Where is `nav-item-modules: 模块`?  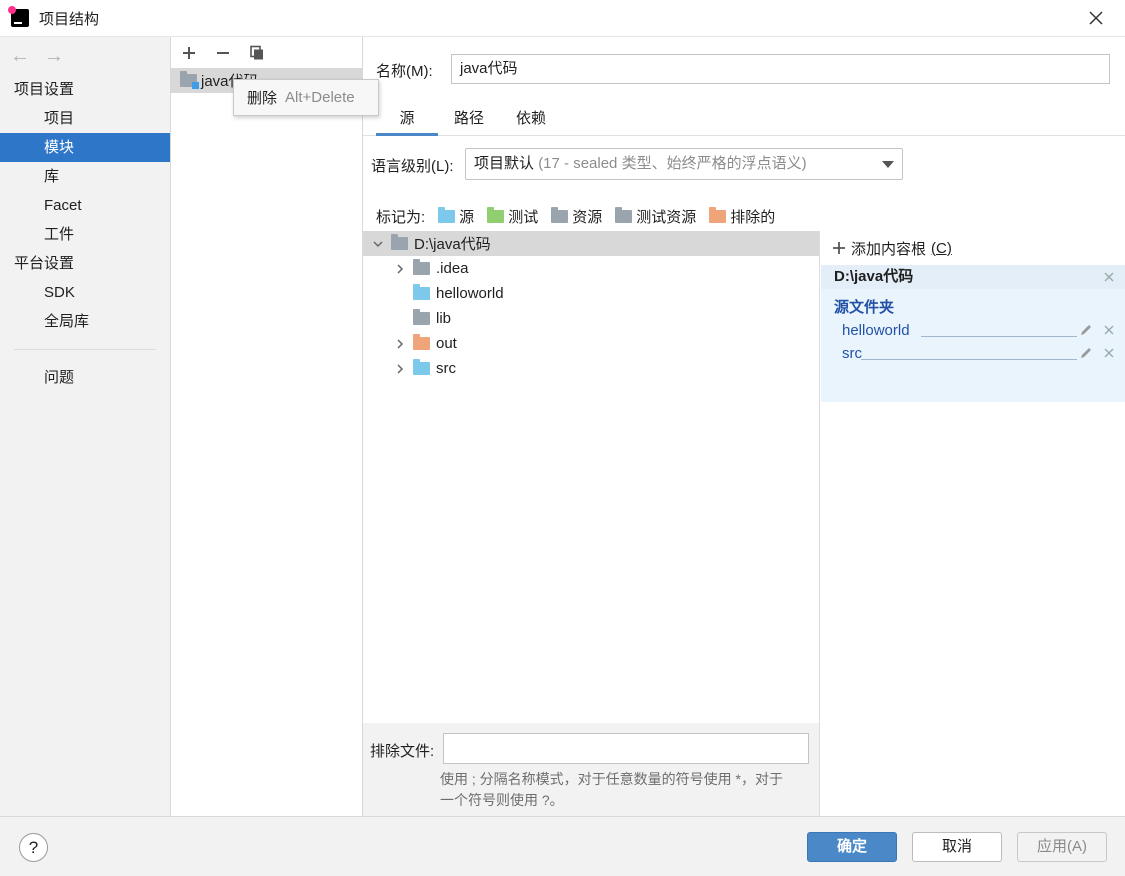 nav-item-modules: 模块 is located at coordinates (85, 147).